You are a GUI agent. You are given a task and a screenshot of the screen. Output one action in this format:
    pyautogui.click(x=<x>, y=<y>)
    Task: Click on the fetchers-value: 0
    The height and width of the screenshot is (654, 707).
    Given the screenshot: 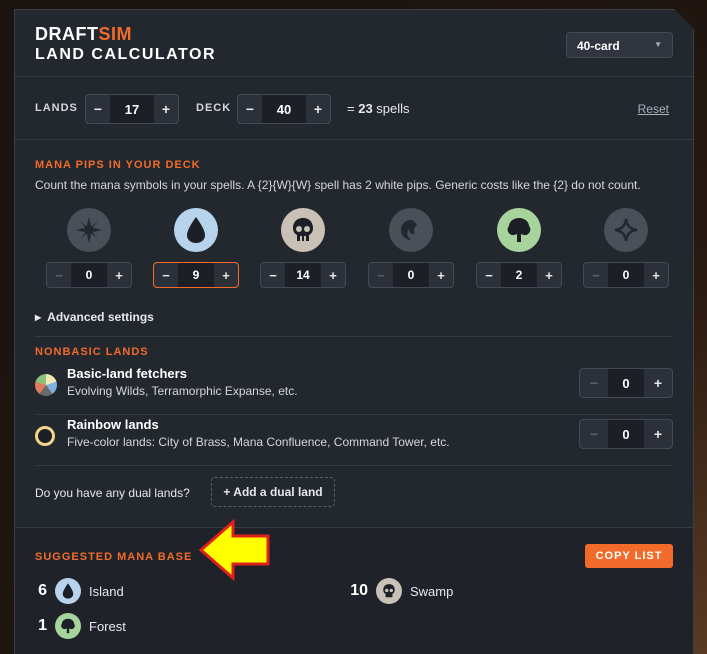 What is the action you would take?
    pyautogui.click(x=626, y=383)
    